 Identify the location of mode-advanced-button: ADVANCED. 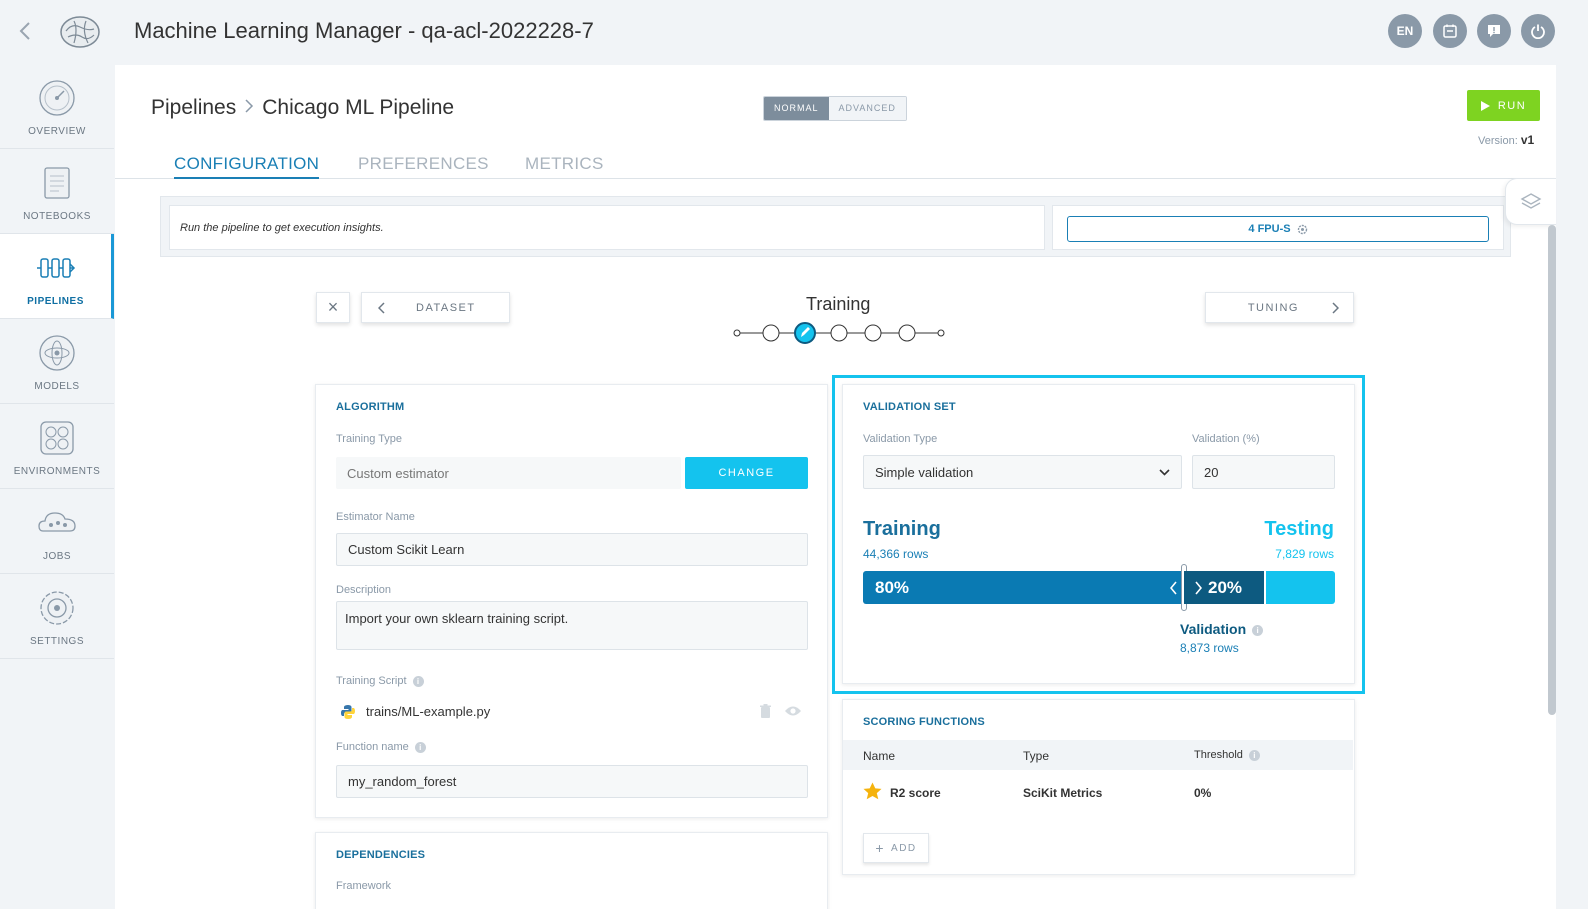
(867, 108).